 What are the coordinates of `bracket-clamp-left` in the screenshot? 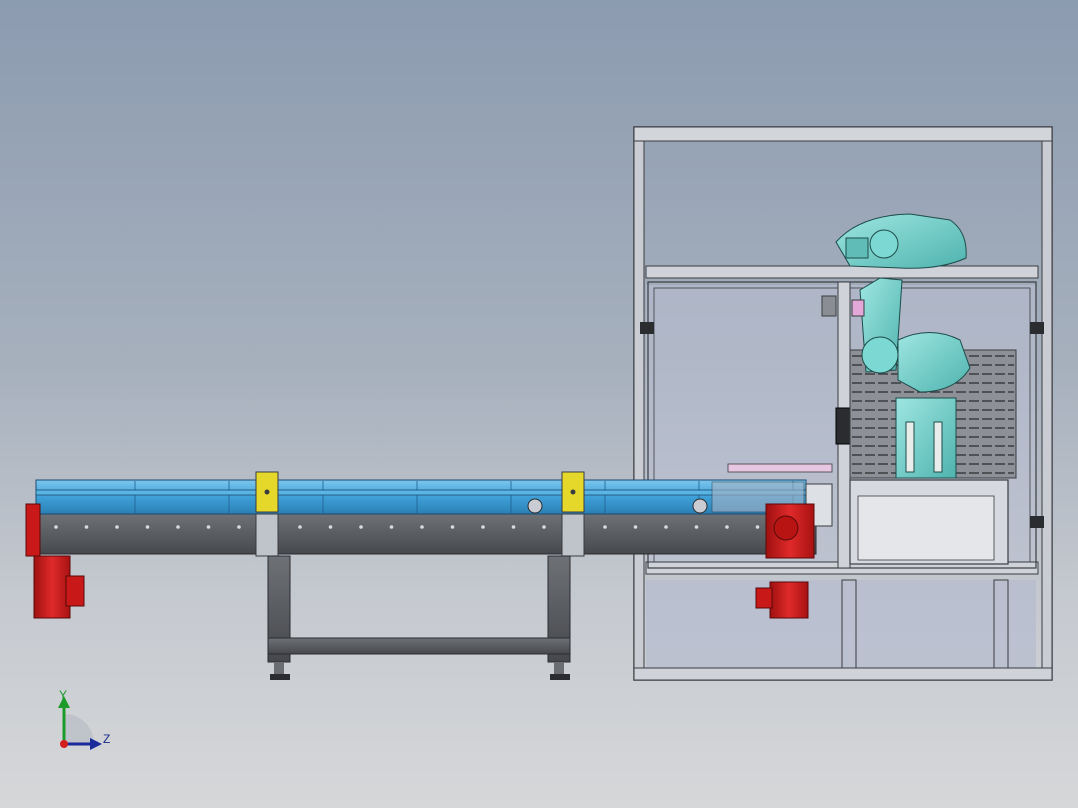 It's located at (267, 535).